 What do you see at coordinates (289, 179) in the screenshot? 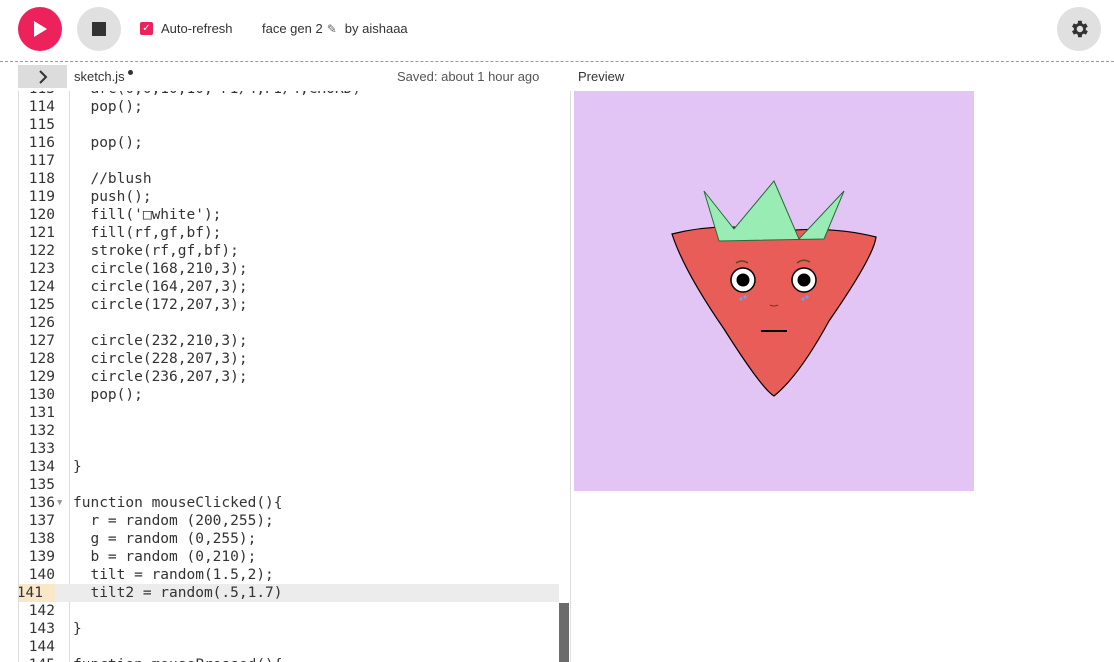
I see `code-line: 118 //blush` at bounding box center [289, 179].